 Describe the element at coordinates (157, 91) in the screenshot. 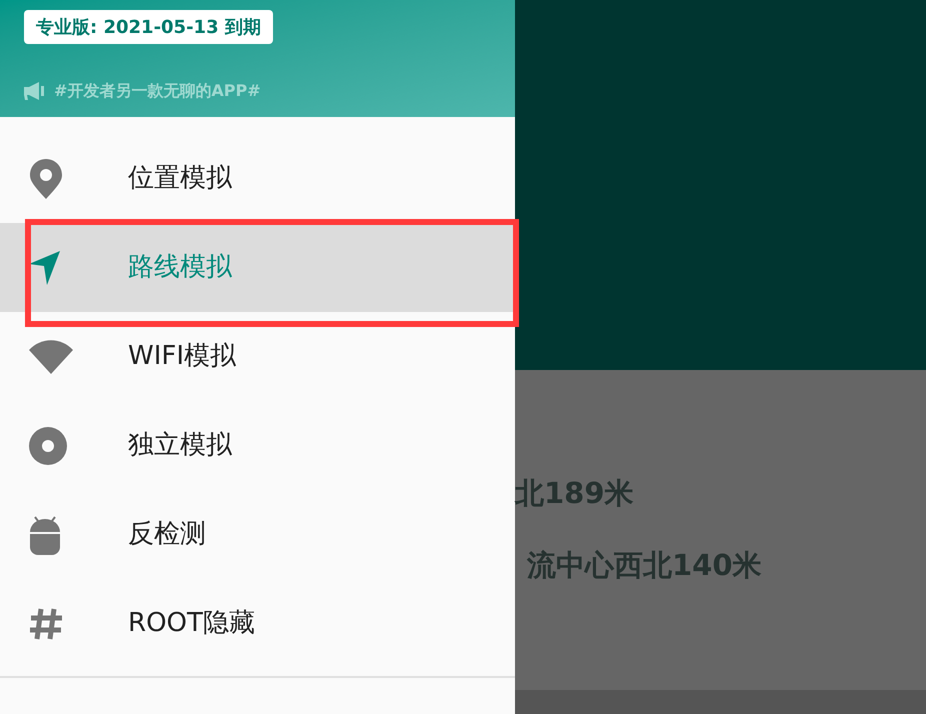

I see `slogan-text: #开发者另一款无聊的APP#` at that location.